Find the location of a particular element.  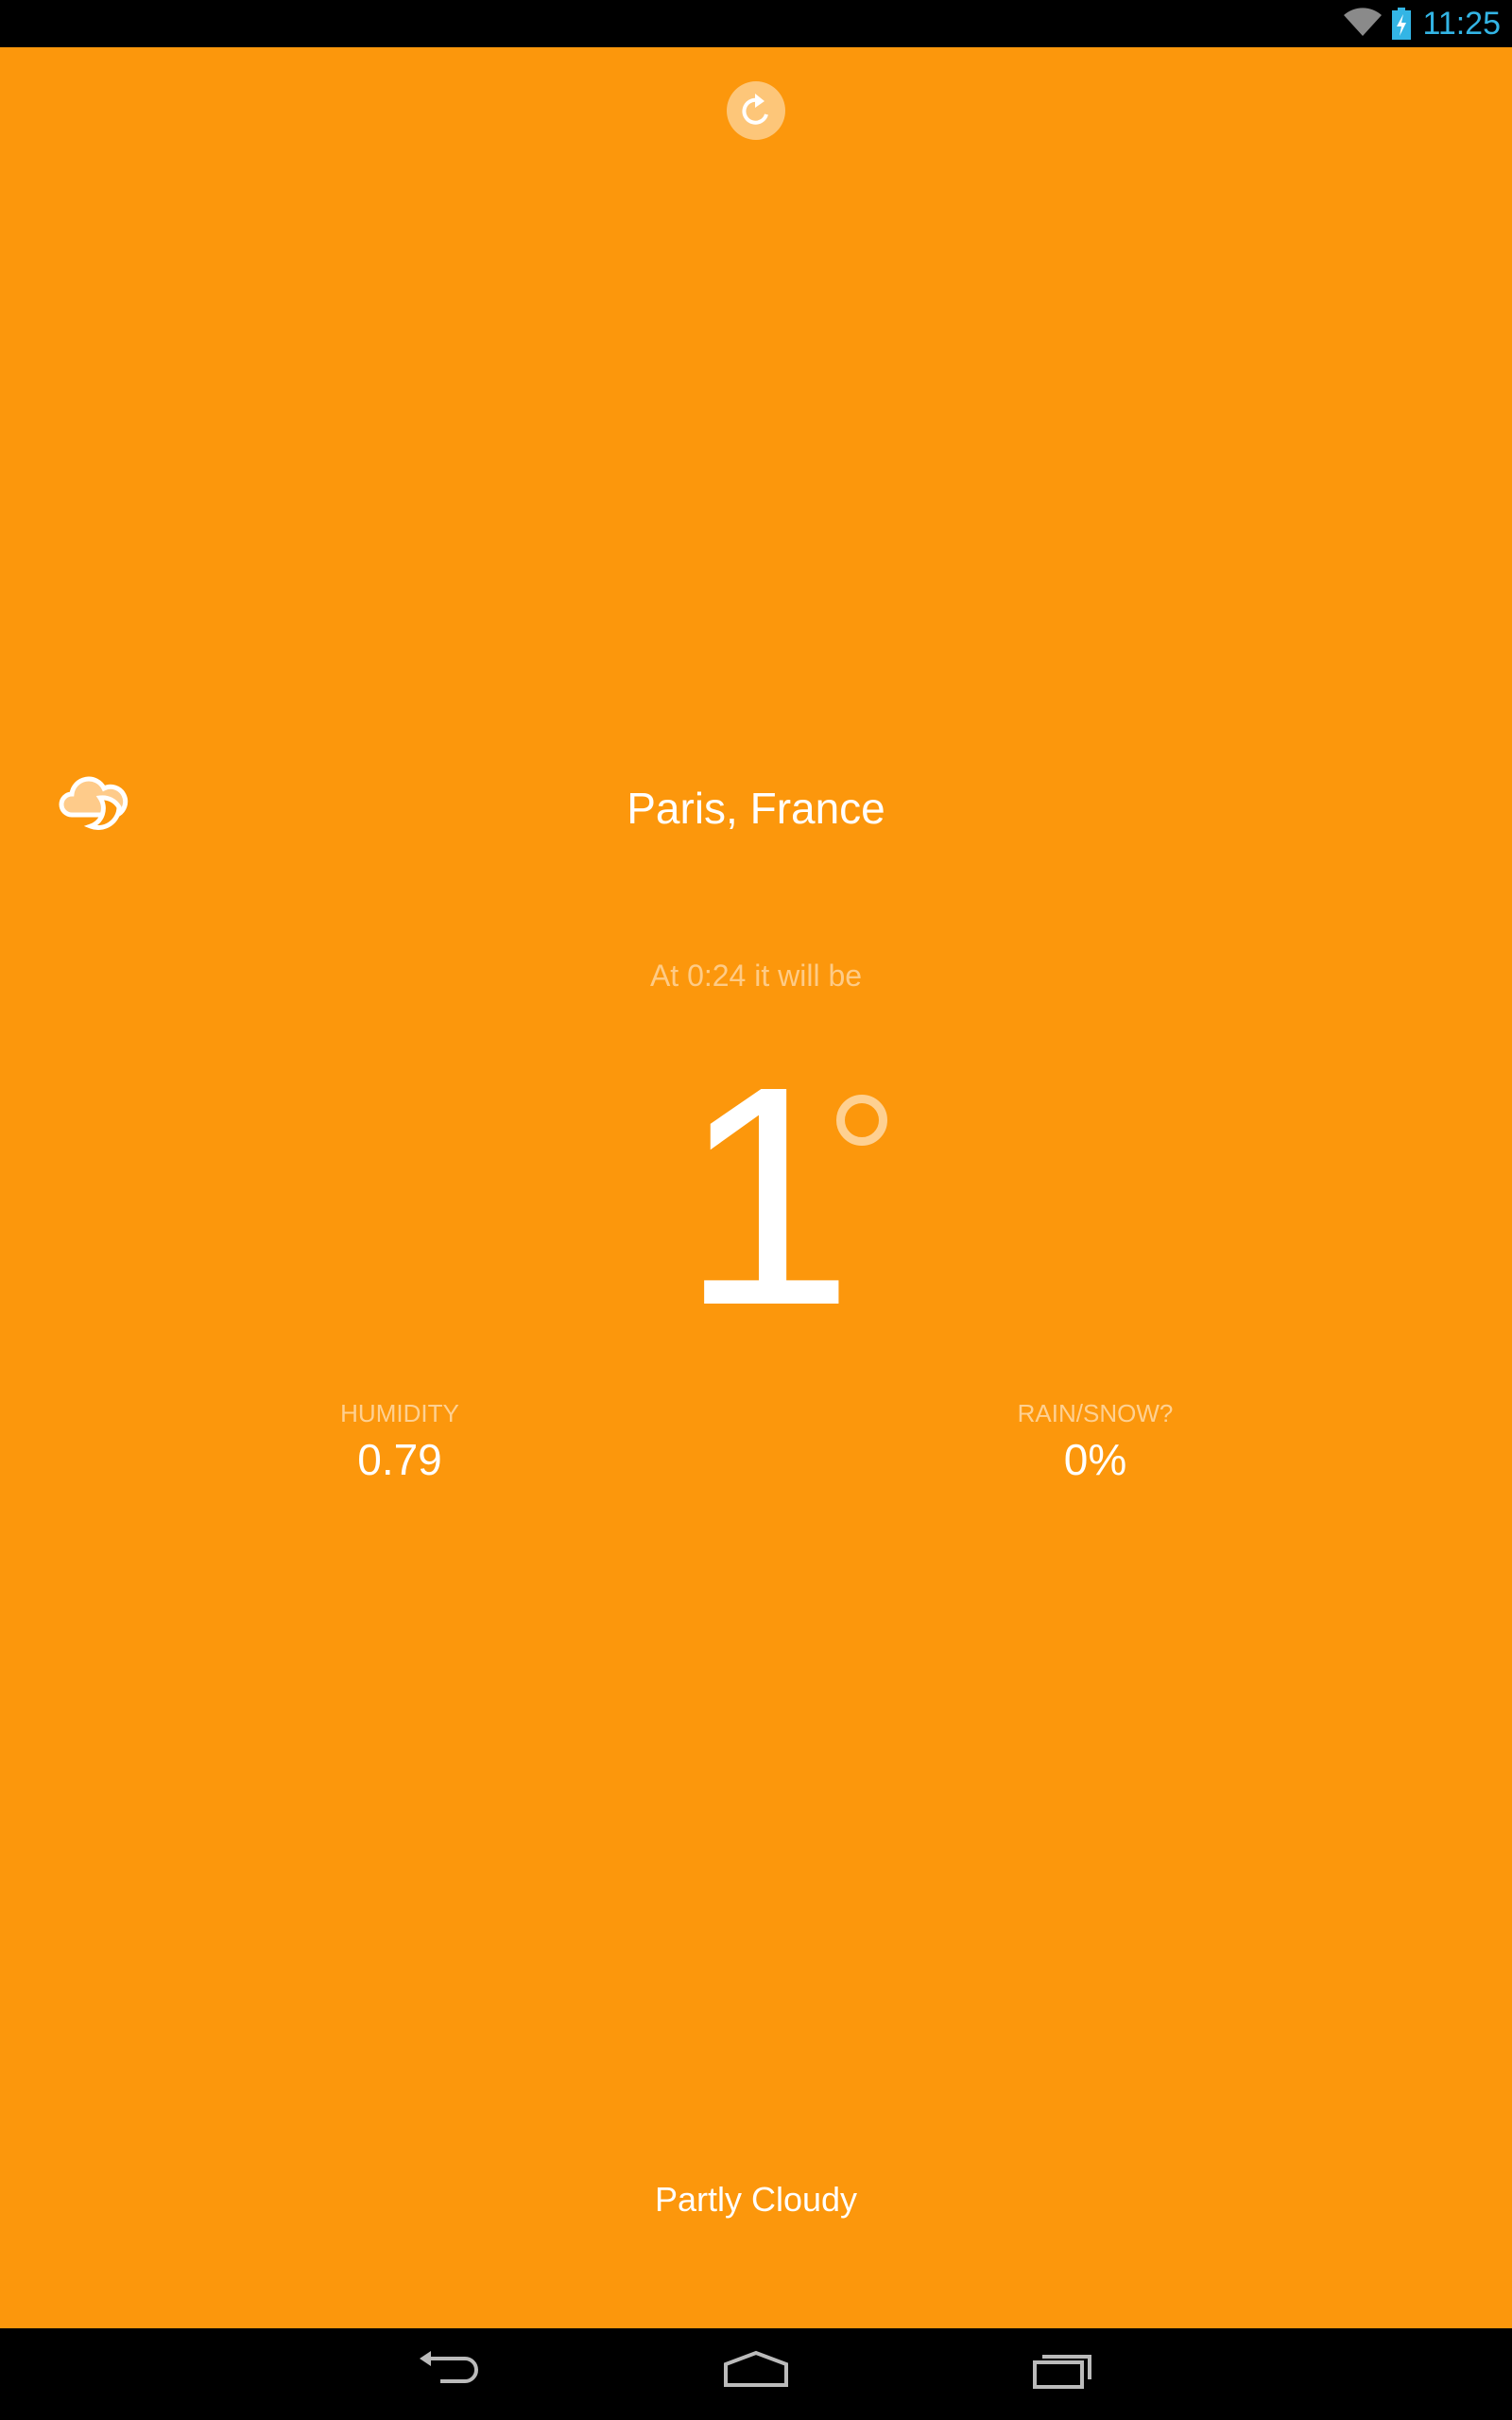

humidity-value: 0.79 is located at coordinates (399, 1459).